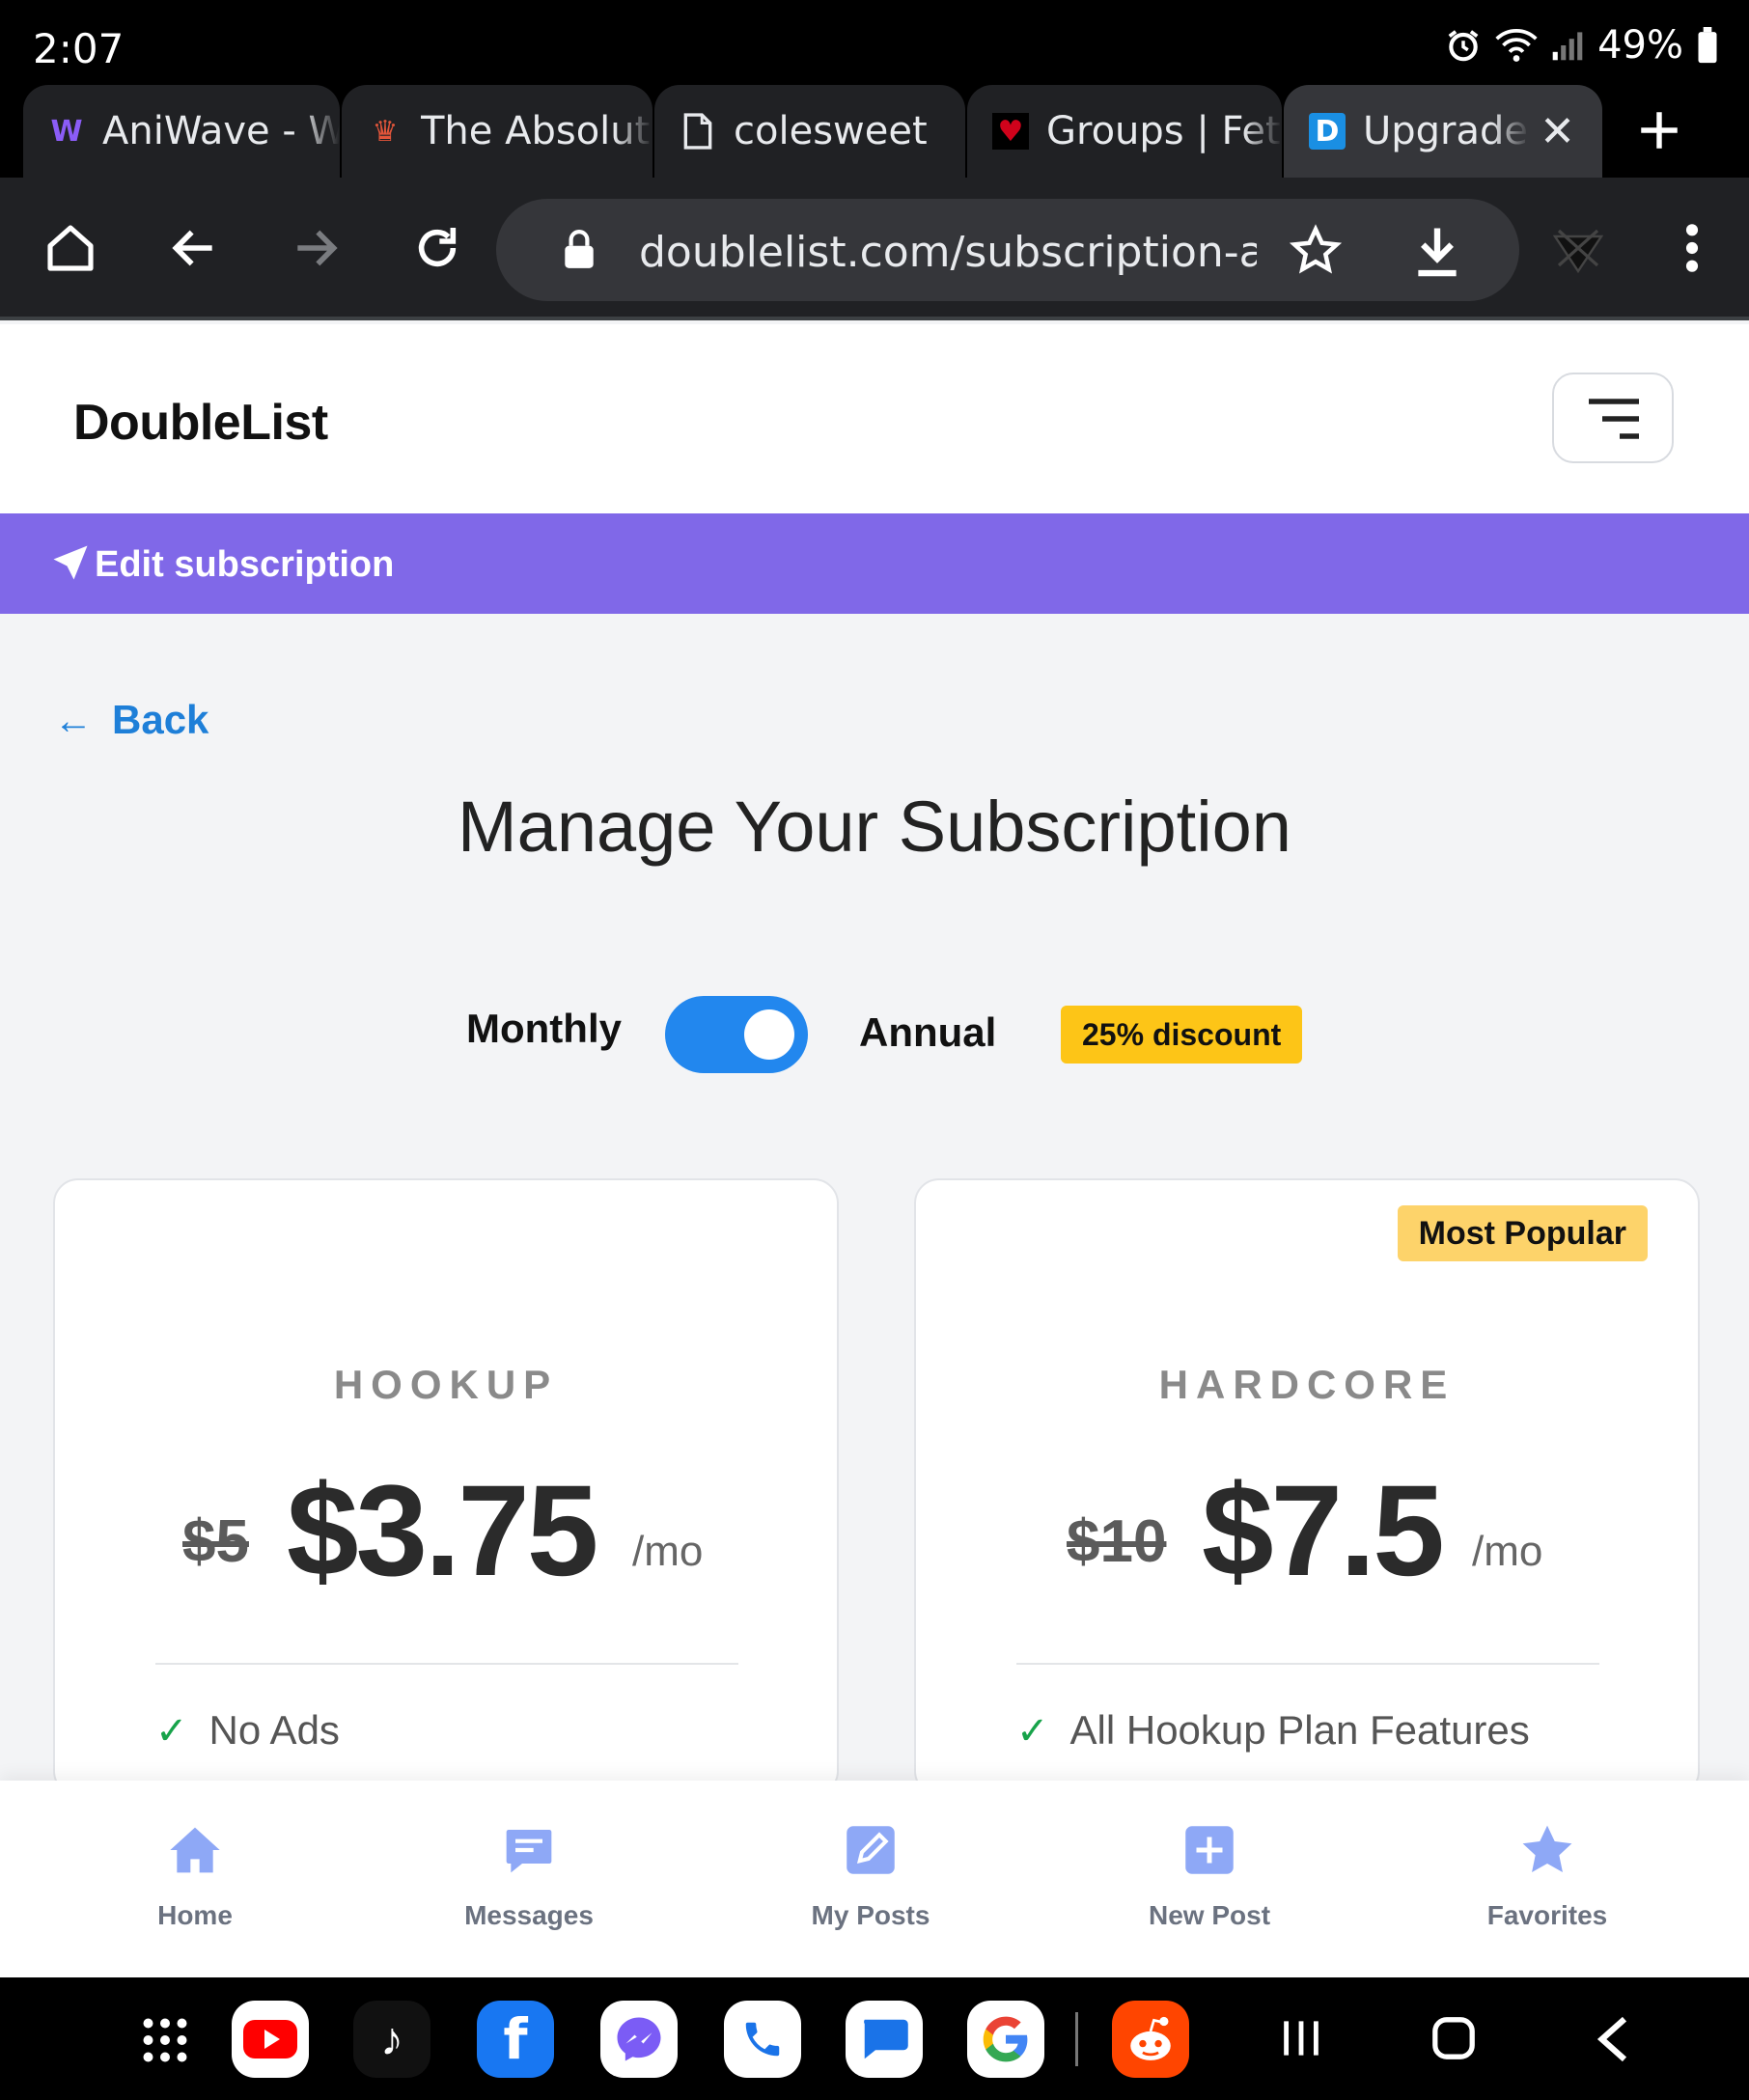 This screenshot has height=2100, width=1749. Describe the element at coordinates (1568, 46) in the screenshot. I see `signal-icon` at that location.